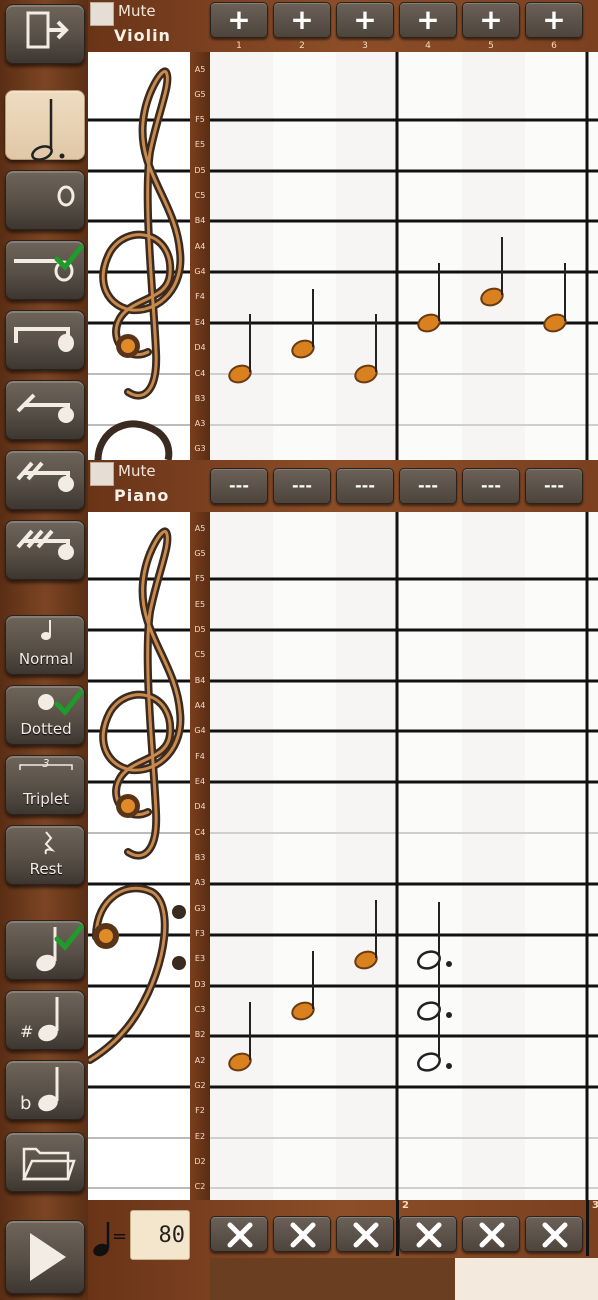  I want to click on half-note-button, so click(45, 125).